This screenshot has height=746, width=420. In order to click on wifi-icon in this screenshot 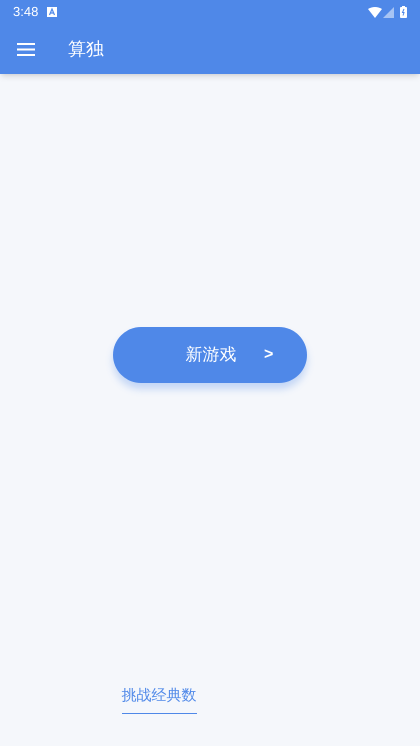, I will do `click(375, 12)`.